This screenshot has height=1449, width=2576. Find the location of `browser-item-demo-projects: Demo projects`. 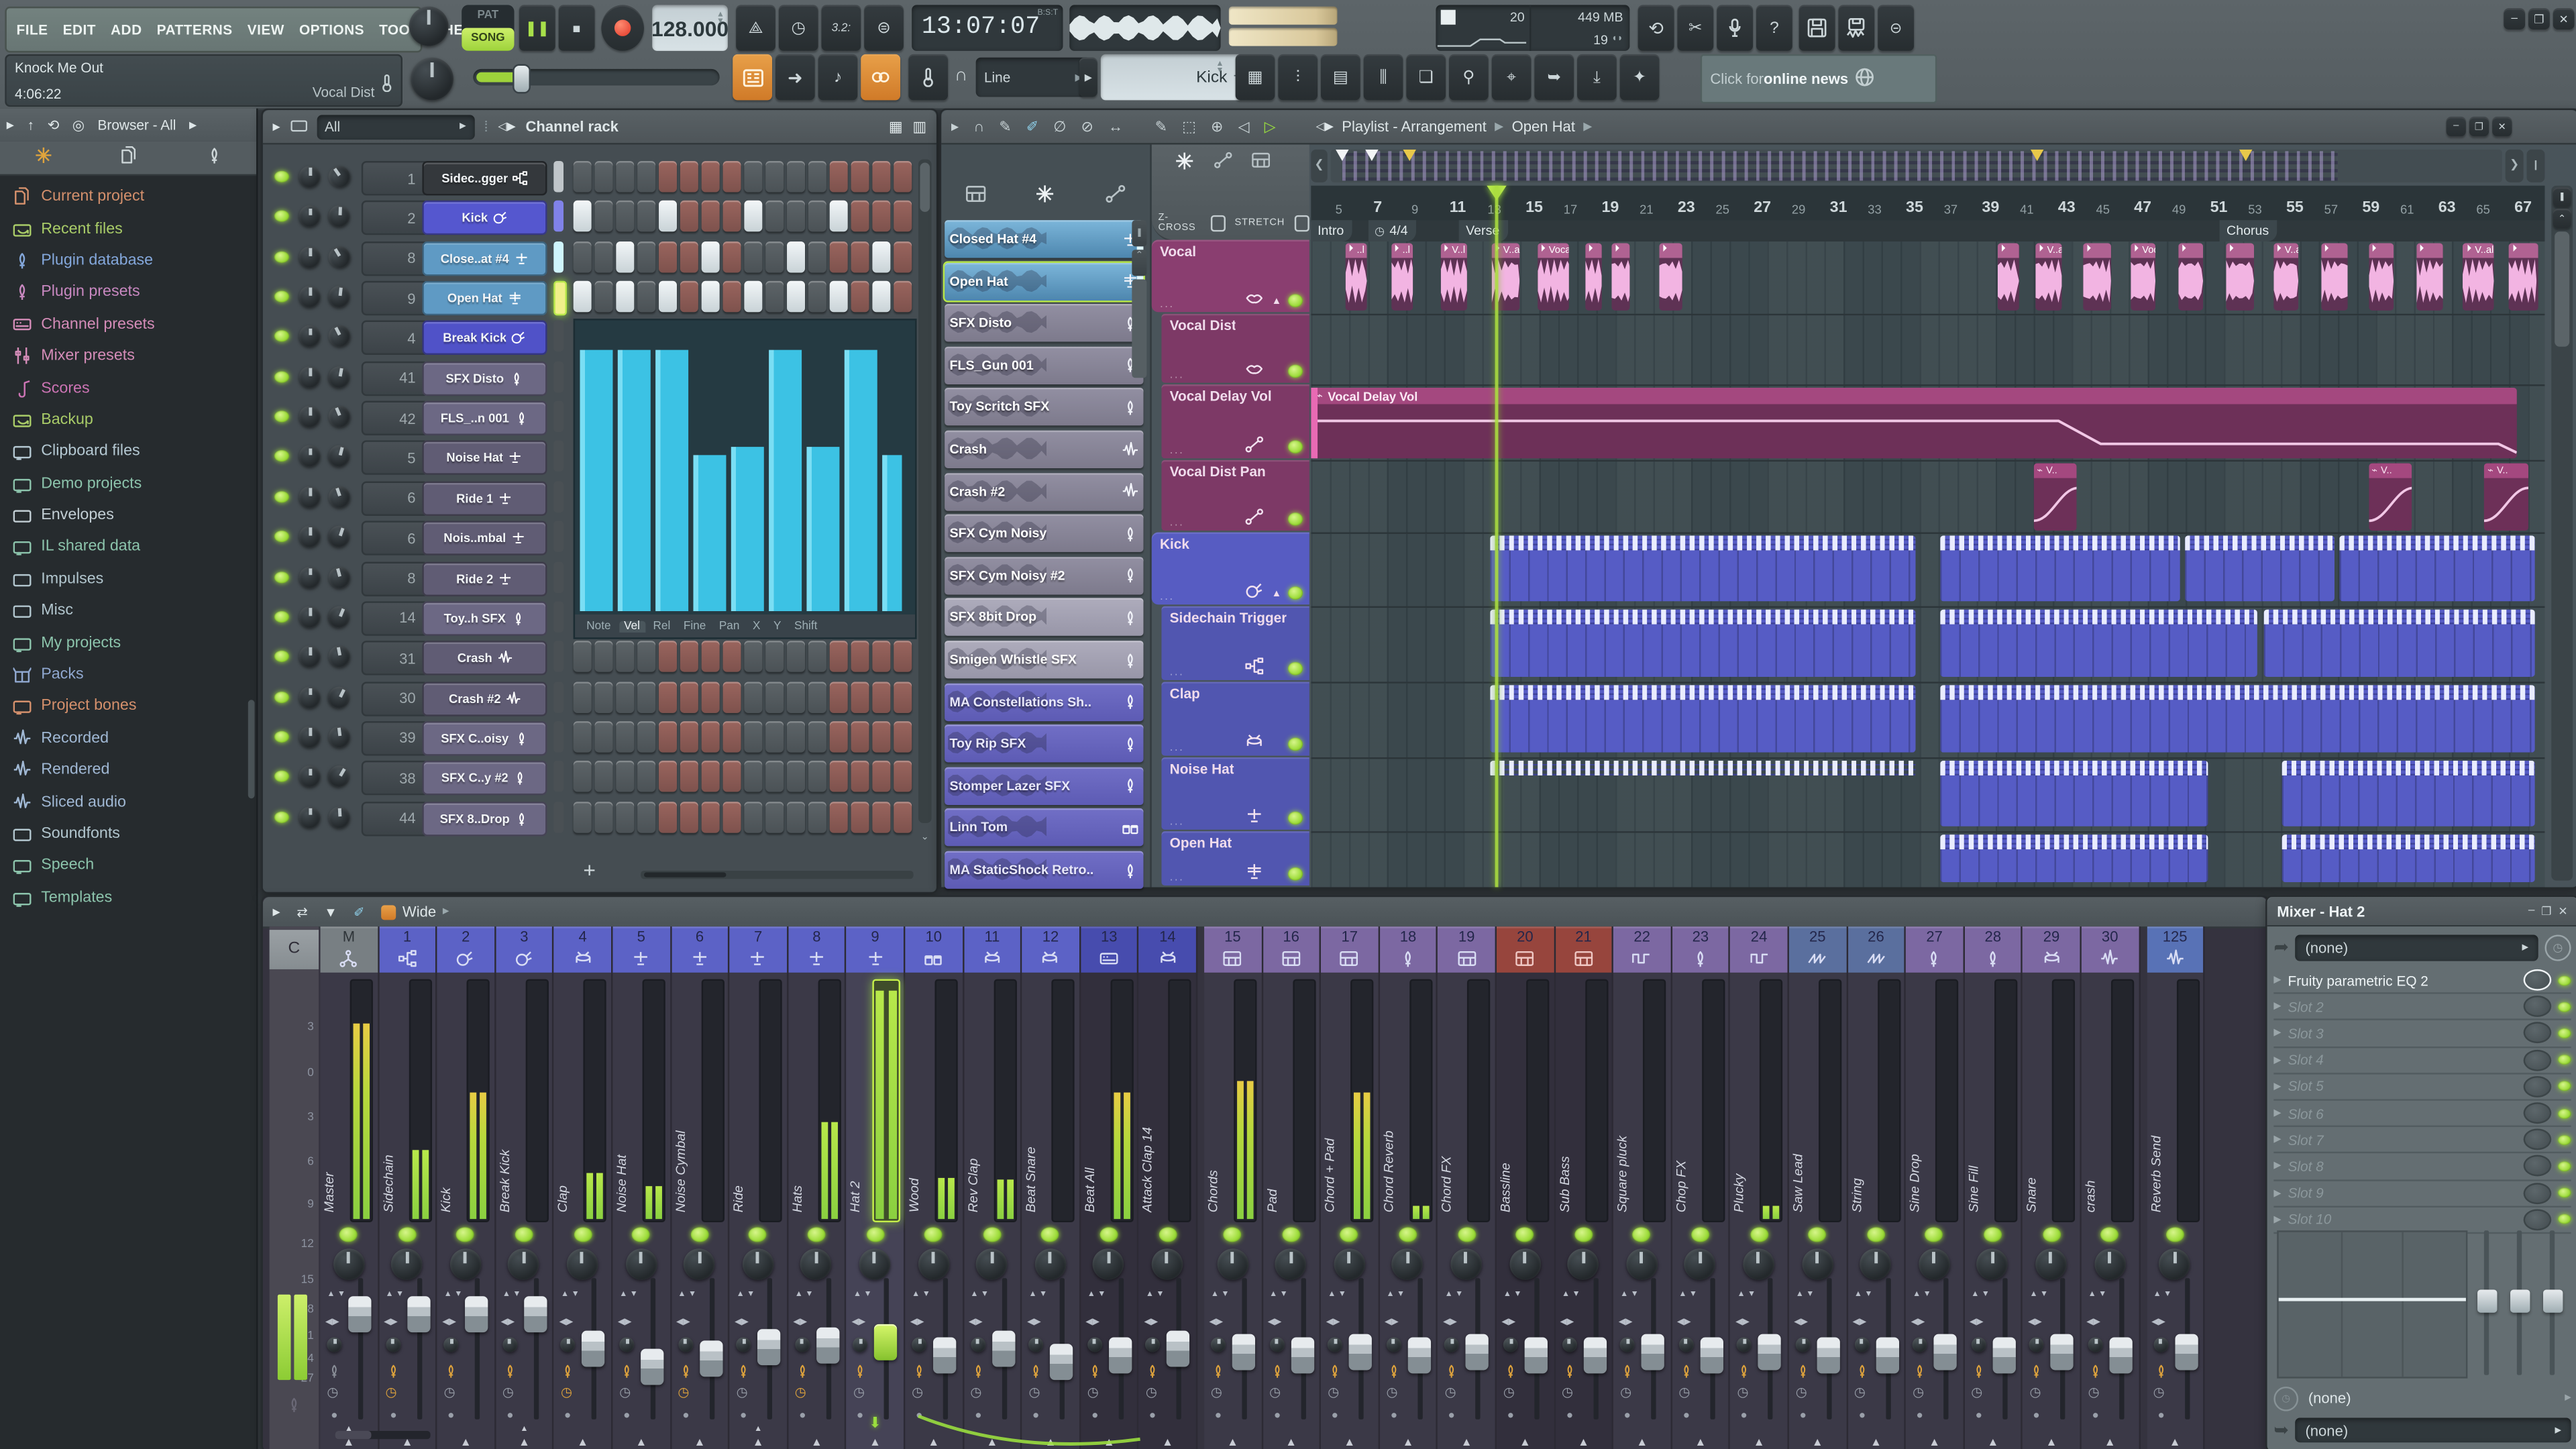

browser-item-demo-projects: Demo projects is located at coordinates (128, 483).